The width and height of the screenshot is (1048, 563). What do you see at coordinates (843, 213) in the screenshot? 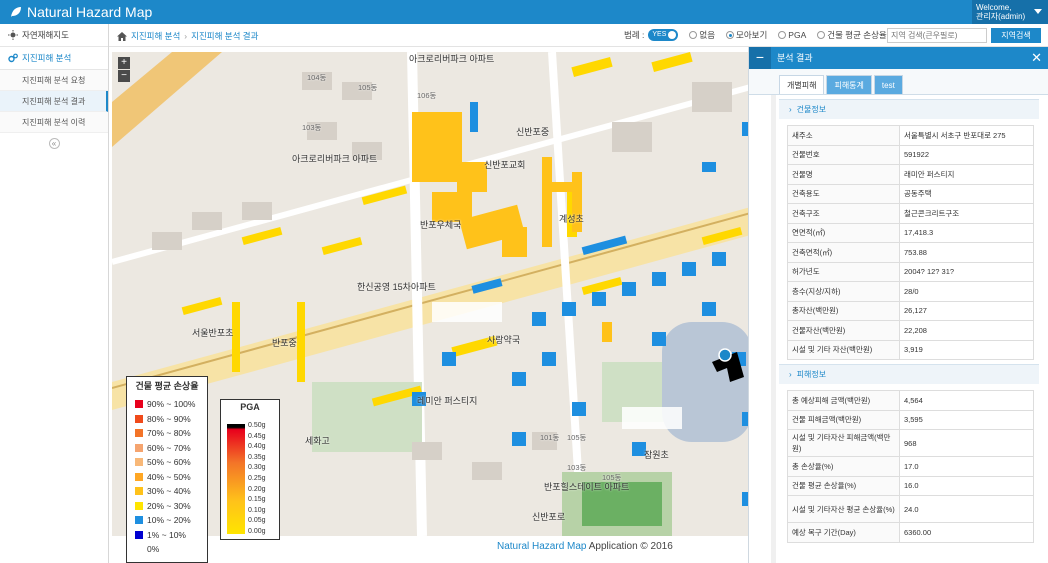
I see `table-key: 건축구조` at bounding box center [843, 213].